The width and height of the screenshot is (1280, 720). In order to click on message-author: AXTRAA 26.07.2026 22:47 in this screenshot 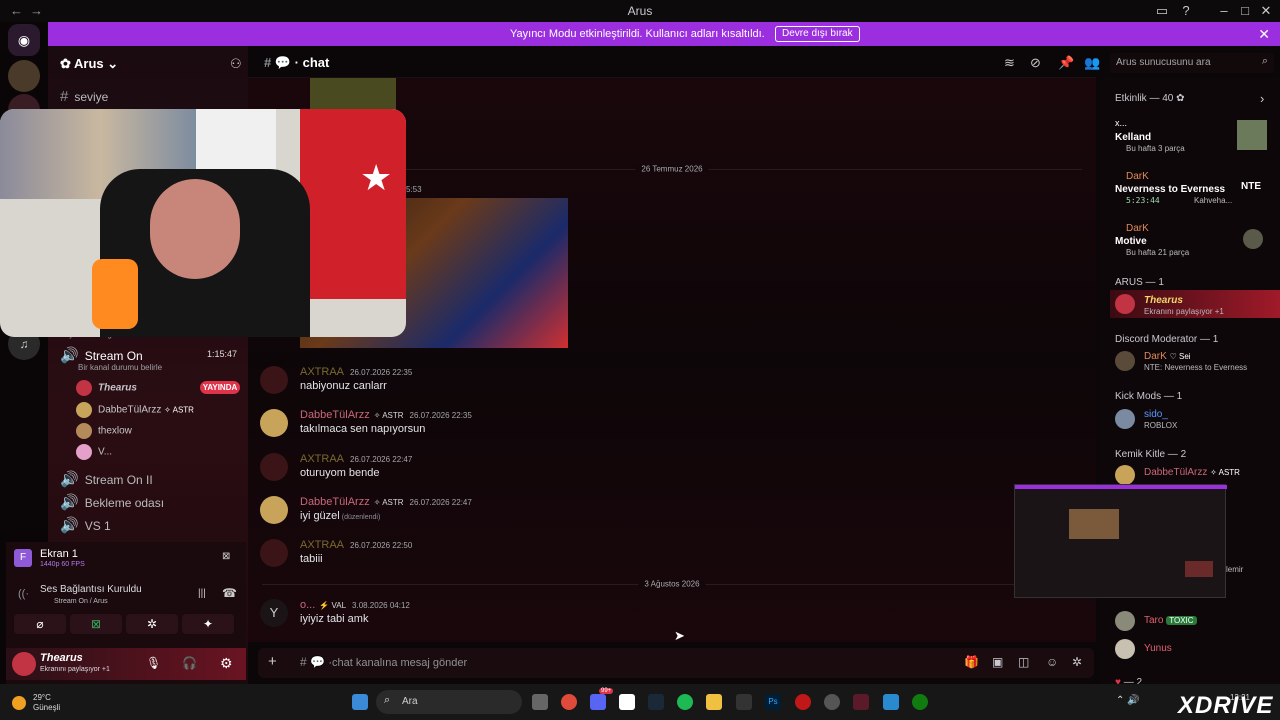, I will do `click(356, 459)`.